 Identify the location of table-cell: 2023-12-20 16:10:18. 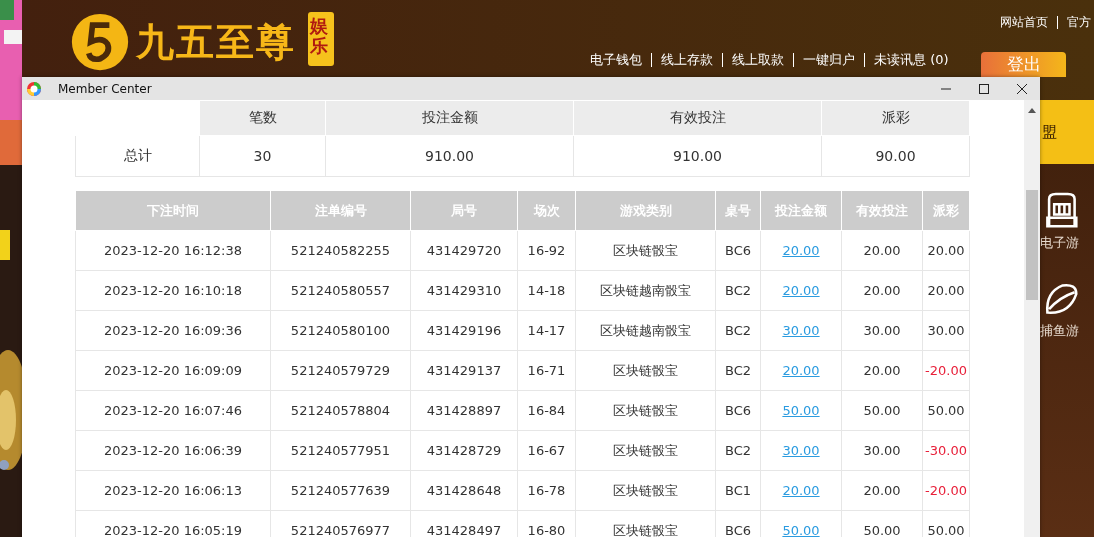
(173, 290).